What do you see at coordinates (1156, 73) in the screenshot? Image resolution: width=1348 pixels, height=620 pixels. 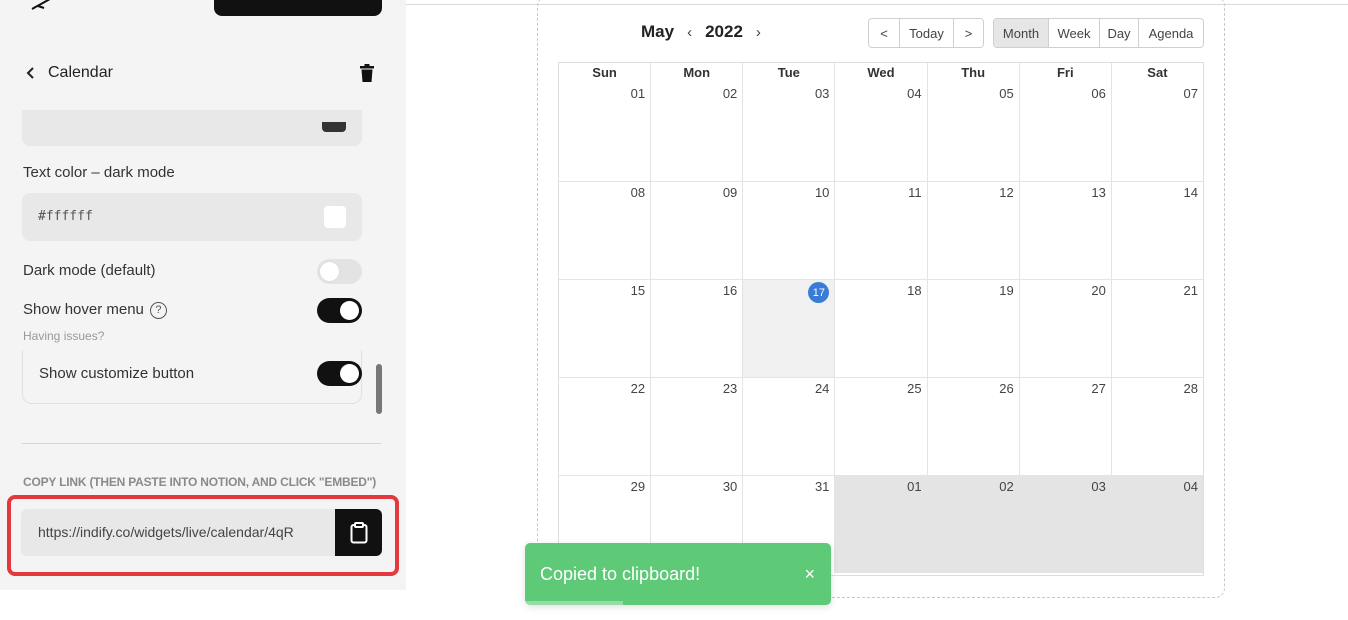 I see `weekday-label: Sat` at bounding box center [1156, 73].